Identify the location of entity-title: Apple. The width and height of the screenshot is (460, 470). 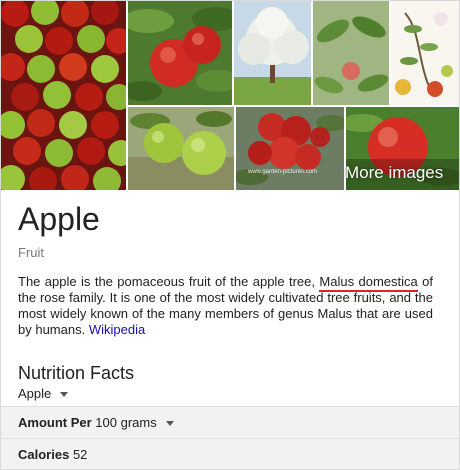
(59, 219).